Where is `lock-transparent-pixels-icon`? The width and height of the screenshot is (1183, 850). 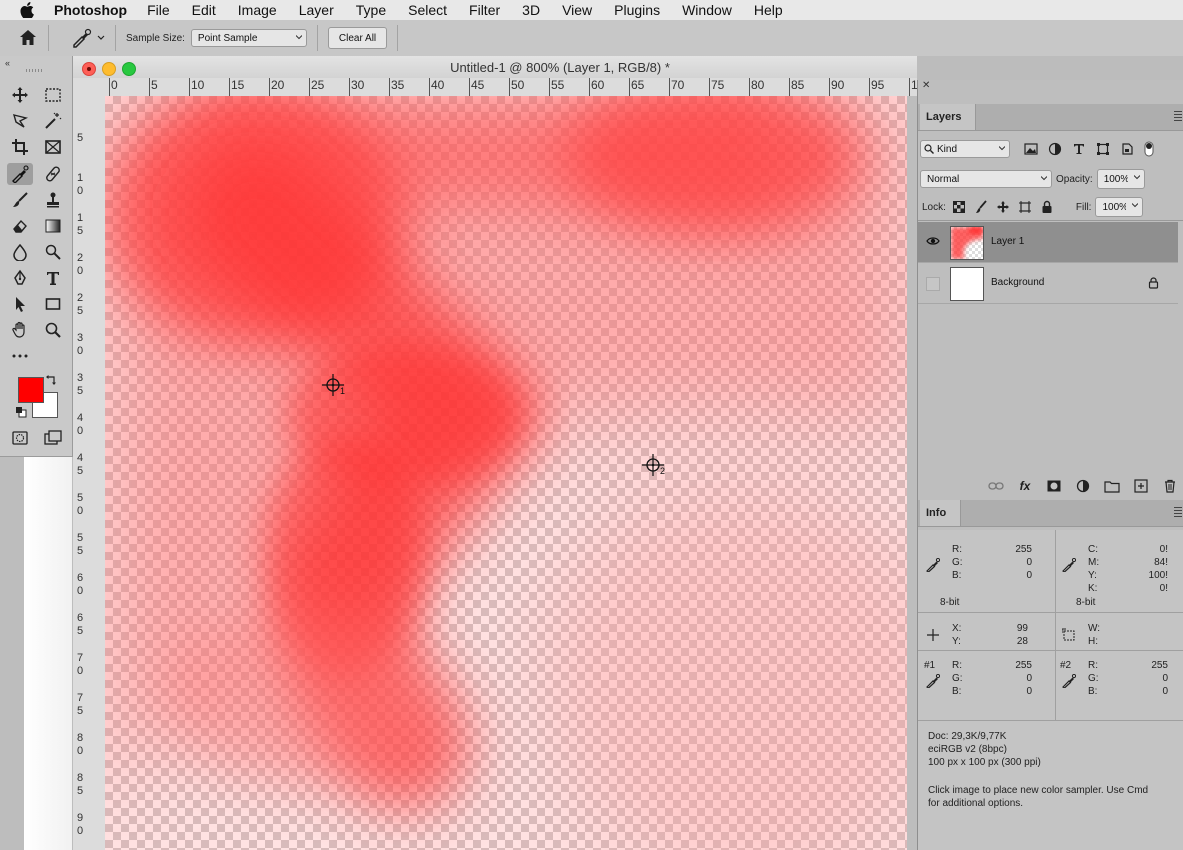
lock-transparent-pixels-icon is located at coordinates (959, 207).